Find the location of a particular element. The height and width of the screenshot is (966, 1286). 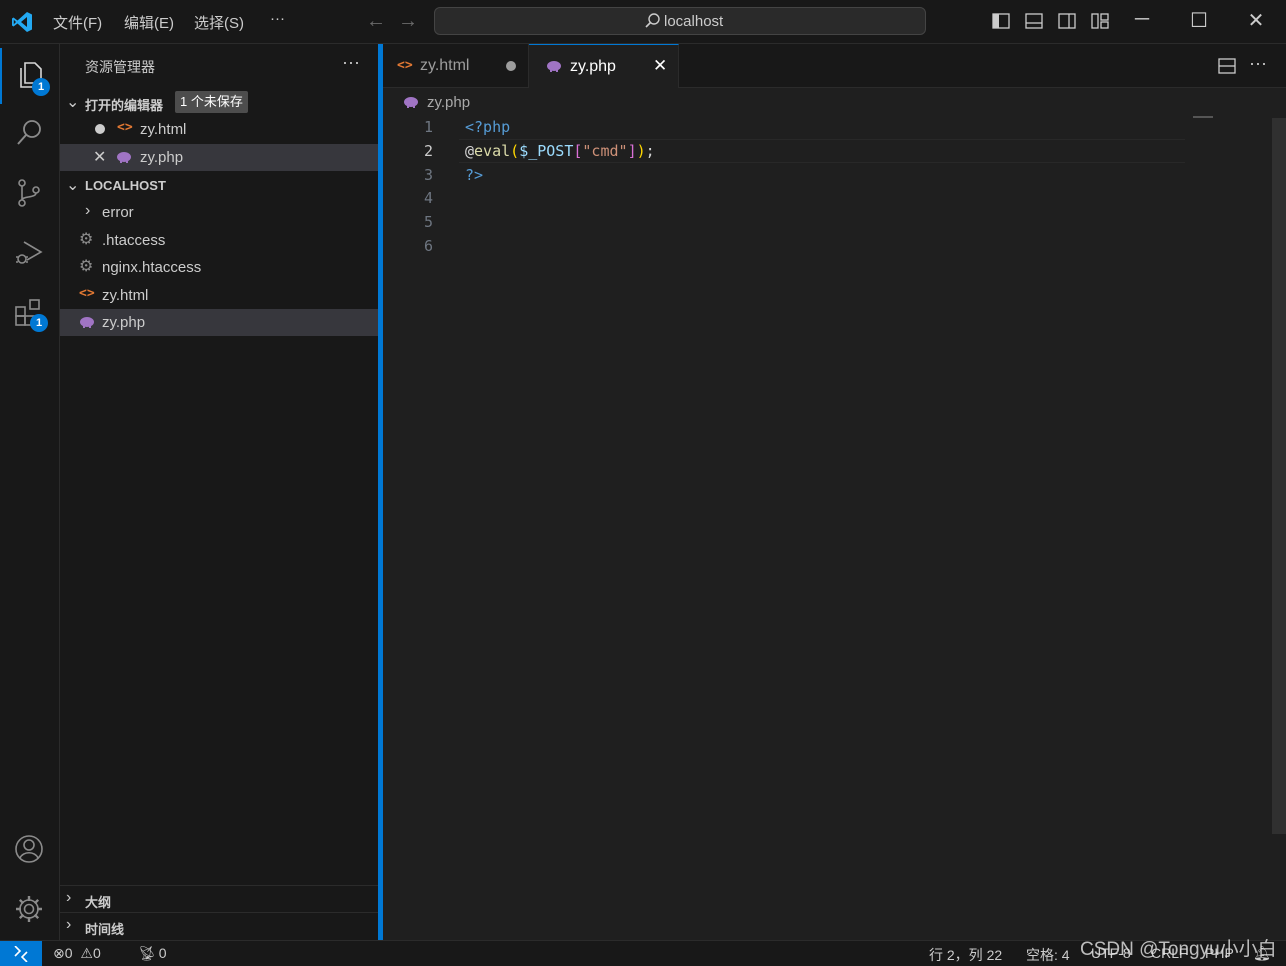

command-center-search: localhost is located at coordinates (680, 21).